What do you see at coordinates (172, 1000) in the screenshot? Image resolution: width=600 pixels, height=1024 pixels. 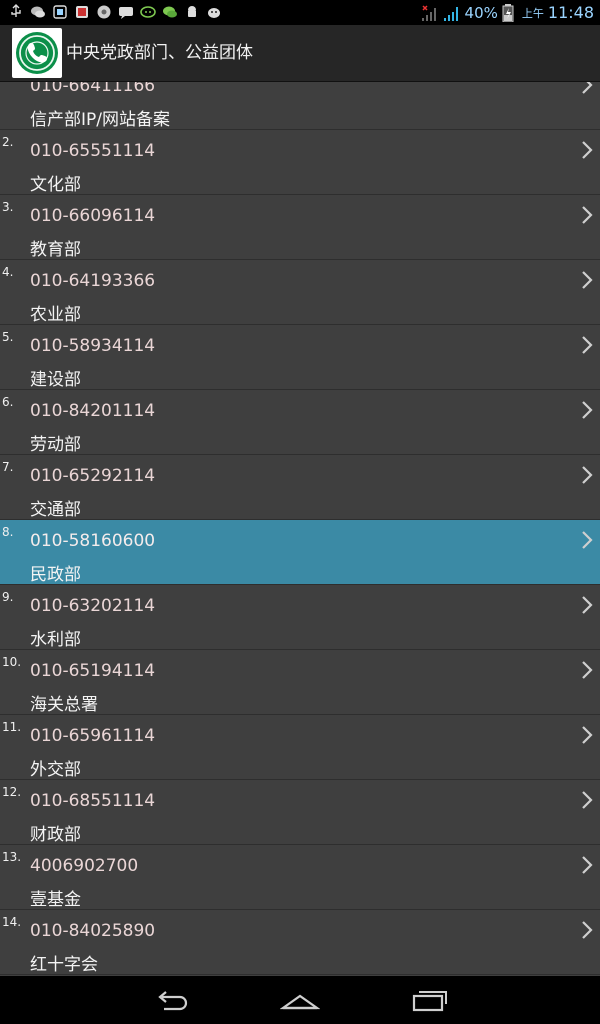 I see `back-icon` at bounding box center [172, 1000].